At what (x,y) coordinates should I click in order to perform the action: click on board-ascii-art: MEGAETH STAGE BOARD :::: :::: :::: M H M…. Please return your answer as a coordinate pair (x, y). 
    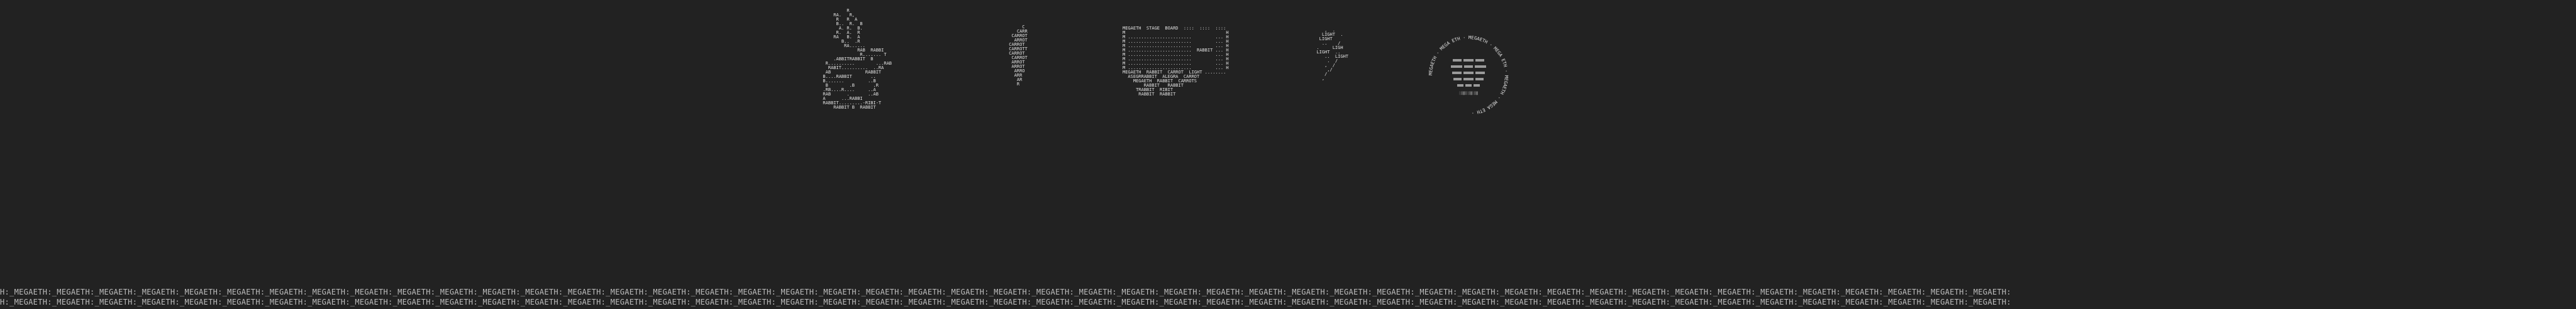
    Looking at the image, I should click on (1176, 61).